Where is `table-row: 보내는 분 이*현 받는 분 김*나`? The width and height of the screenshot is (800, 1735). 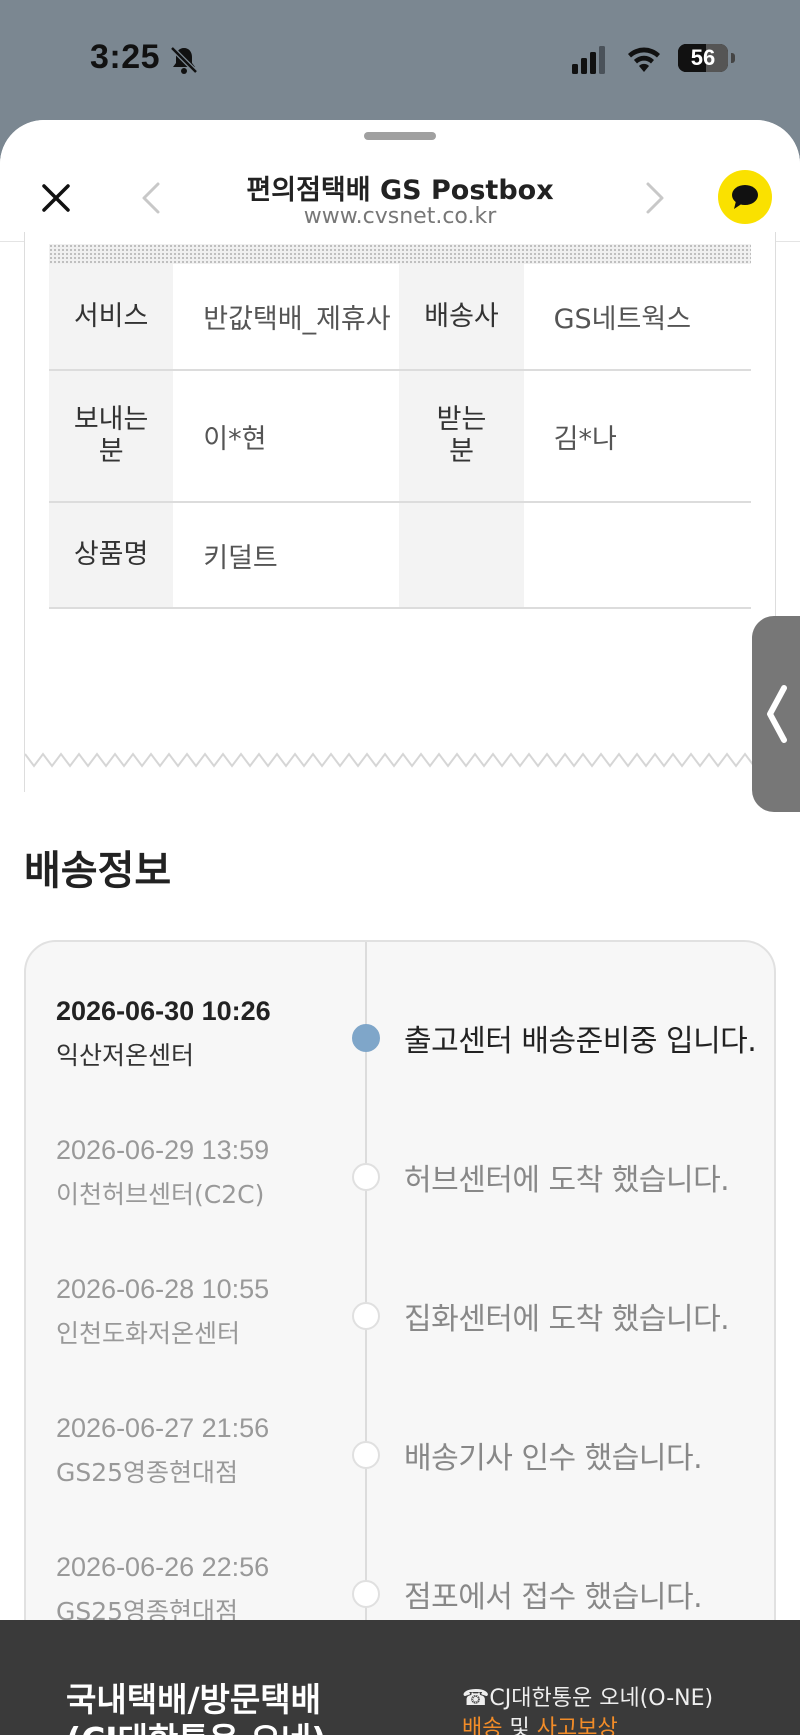 table-row: 보내는 분 이*현 받는 분 김*나 is located at coordinates (400, 436).